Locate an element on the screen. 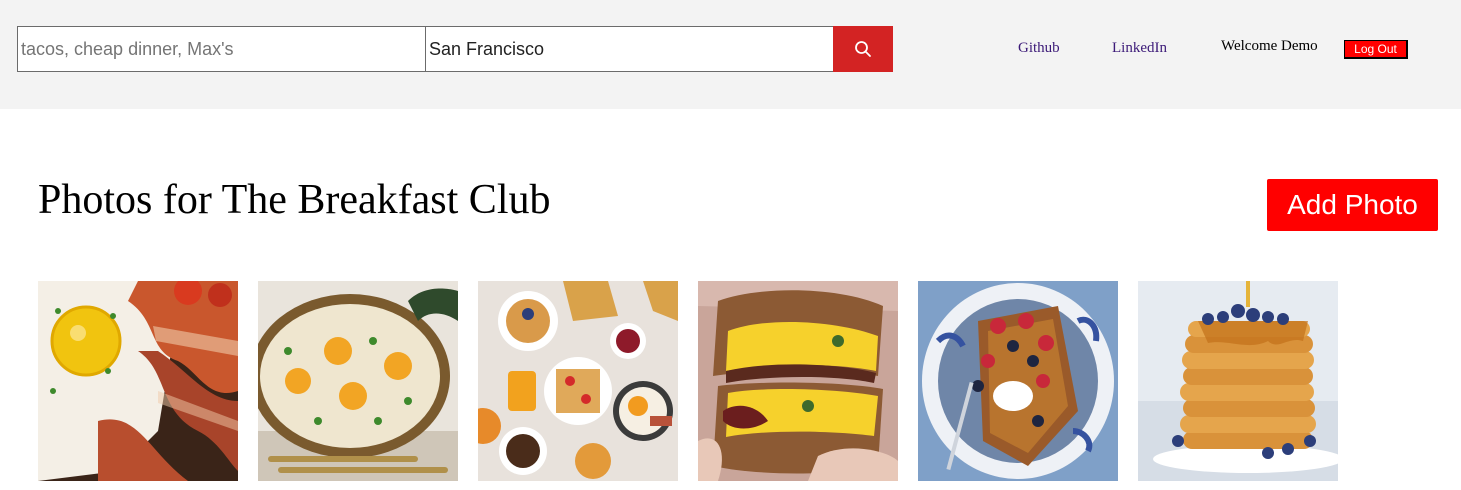 The height and width of the screenshot is (490, 1461). photo-breakfast-sandwich is located at coordinates (798, 381).